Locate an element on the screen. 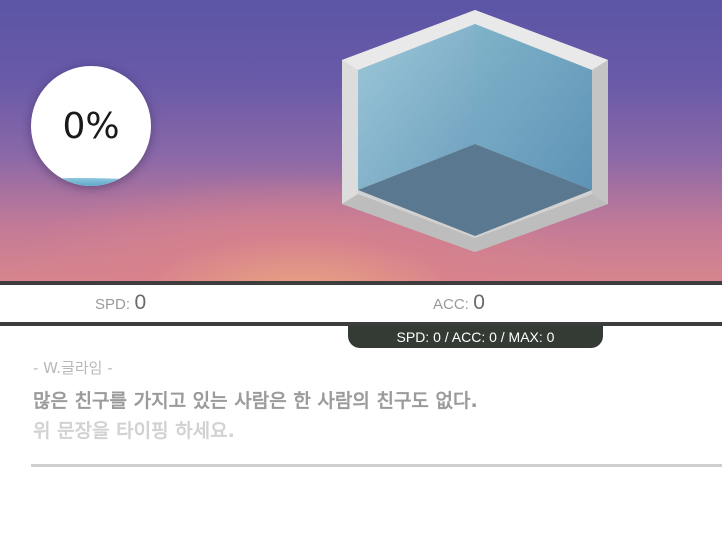  input-underline is located at coordinates (376, 465).